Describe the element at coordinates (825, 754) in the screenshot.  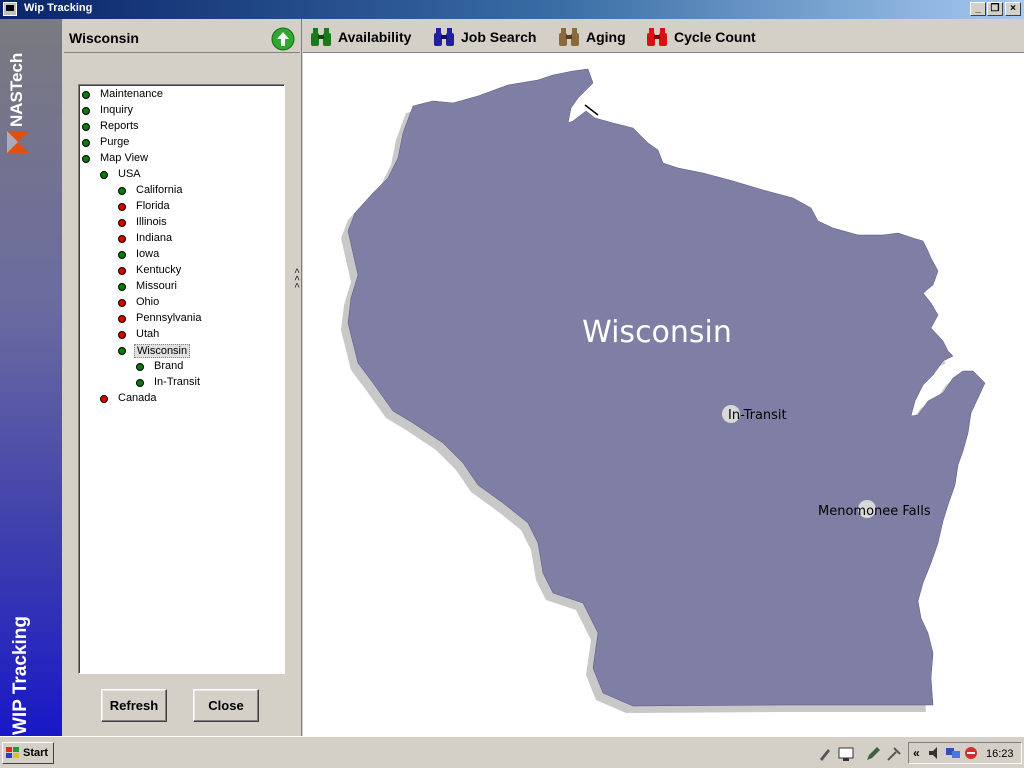
I see `pen-icon` at that location.